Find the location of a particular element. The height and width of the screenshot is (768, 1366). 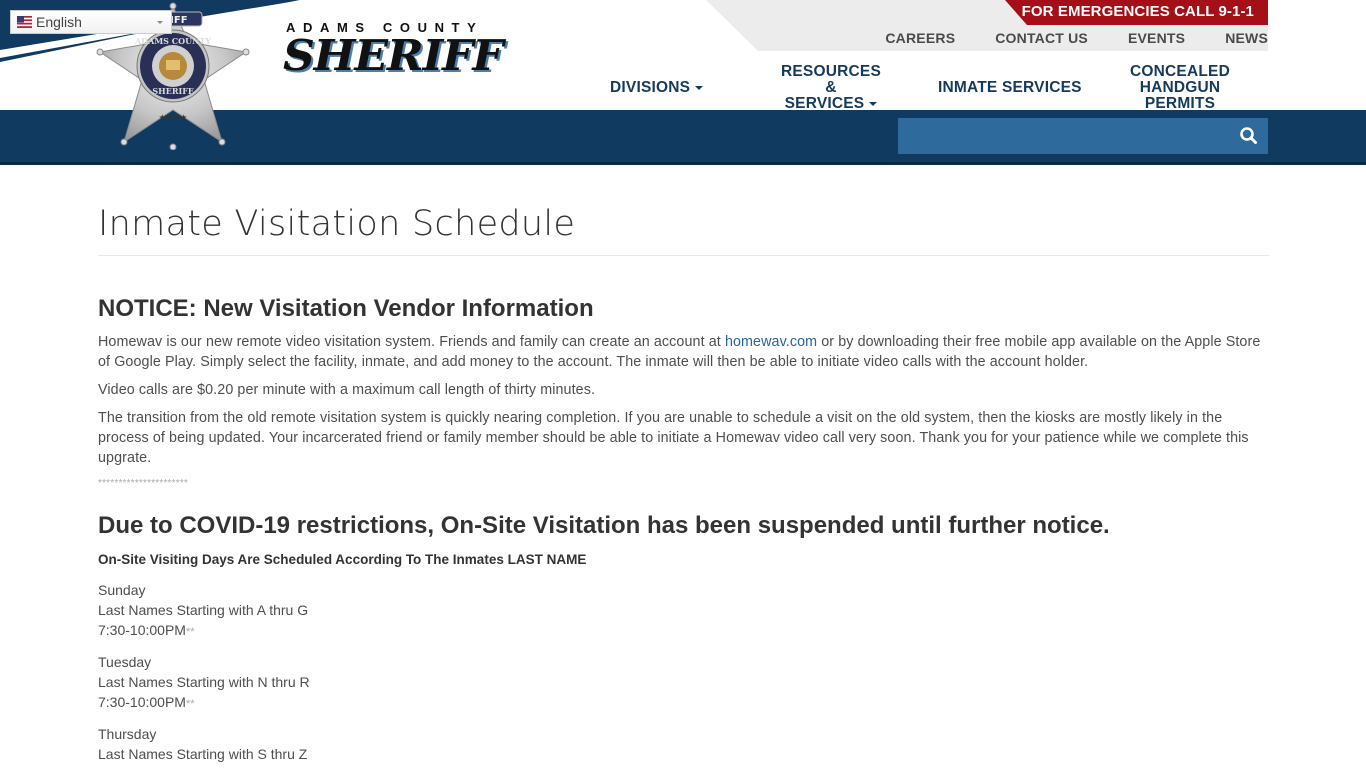

utility-nav: CAREERS CONTACT US EVENTS NEWS is located at coordinates (1066, 38).